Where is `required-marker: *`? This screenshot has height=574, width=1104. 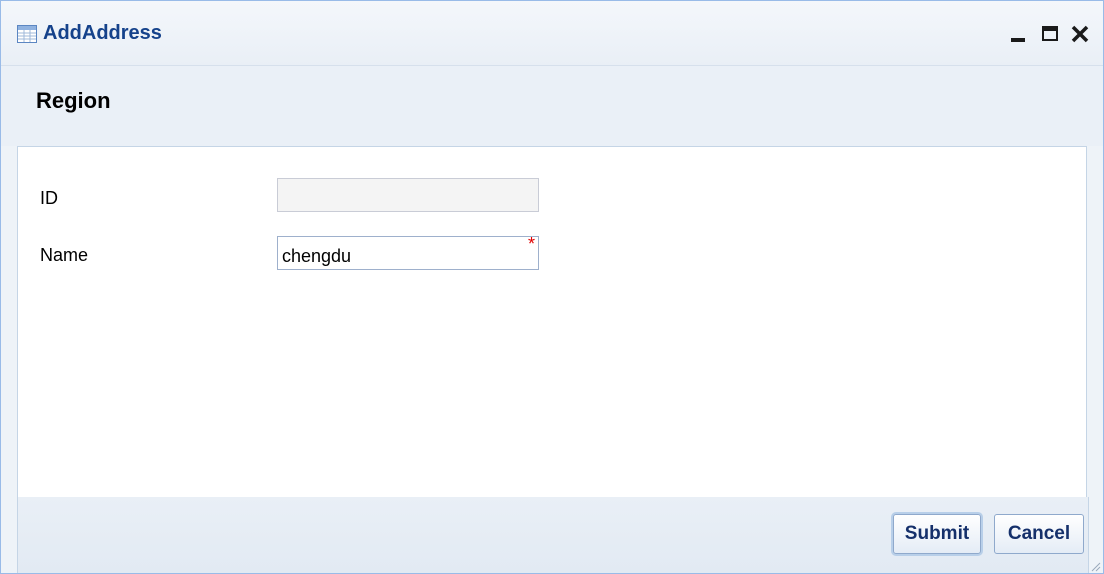
required-marker: * is located at coordinates (532, 244).